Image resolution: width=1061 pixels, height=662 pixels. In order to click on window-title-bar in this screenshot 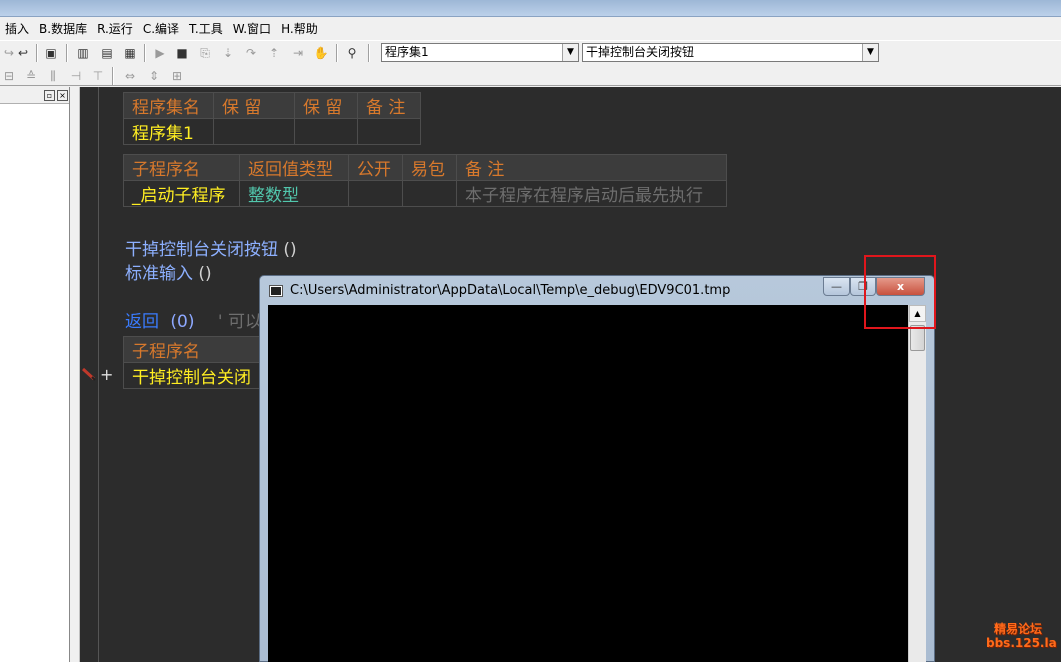, I will do `click(530, 8)`.